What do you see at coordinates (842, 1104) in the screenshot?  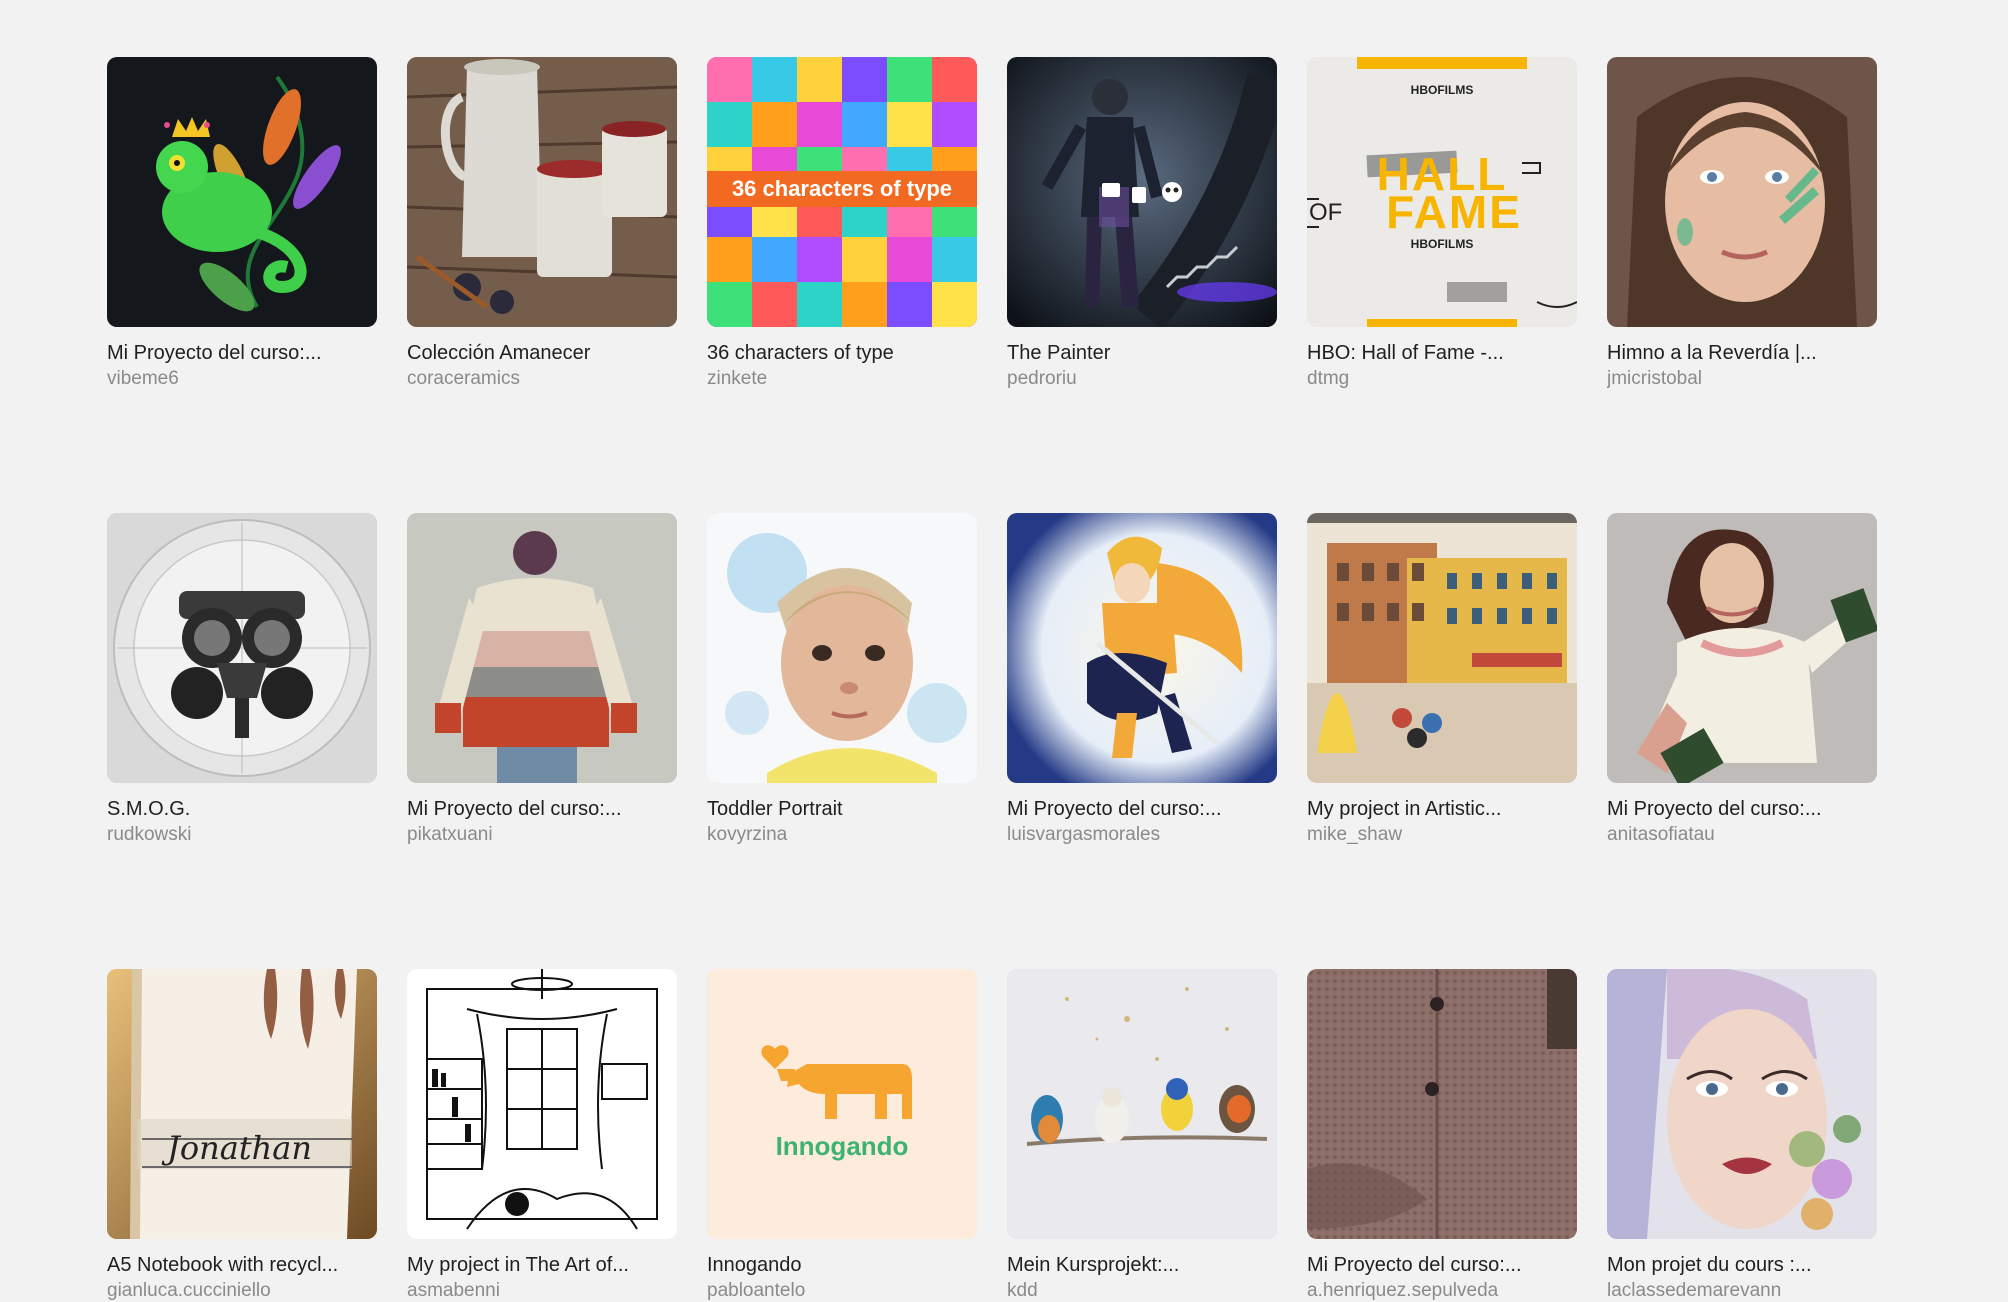 I see `project-thumbnail: Innogando` at bounding box center [842, 1104].